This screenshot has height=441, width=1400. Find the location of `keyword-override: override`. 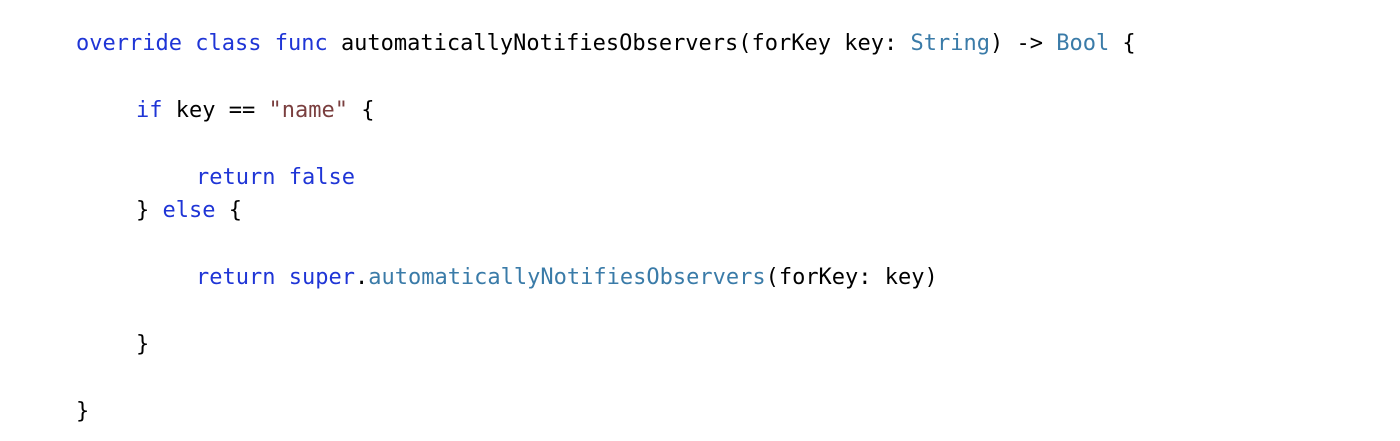

keyword-override: override is located at coordinates (129, 43).